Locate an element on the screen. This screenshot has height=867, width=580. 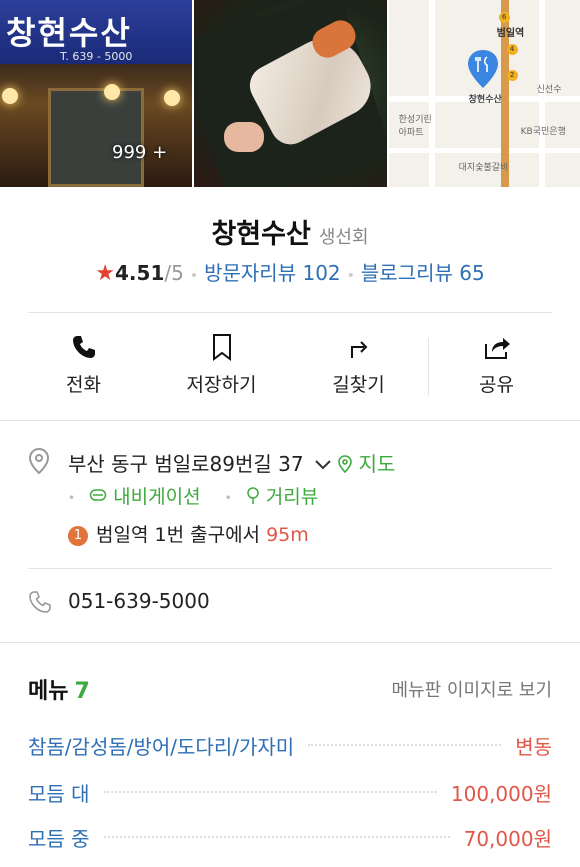
subway-info: 1 범일역 1번 출구에서 95m is located at coordinates (188, 533).